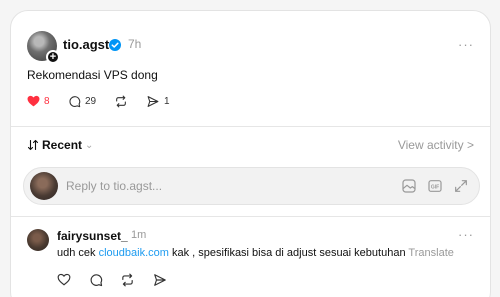 This screenshot has width=500, height=297. What do you see at coordinates (44, 186) in the screenshot?
I see `current-user-avatar` at bounding box center [44, 186].